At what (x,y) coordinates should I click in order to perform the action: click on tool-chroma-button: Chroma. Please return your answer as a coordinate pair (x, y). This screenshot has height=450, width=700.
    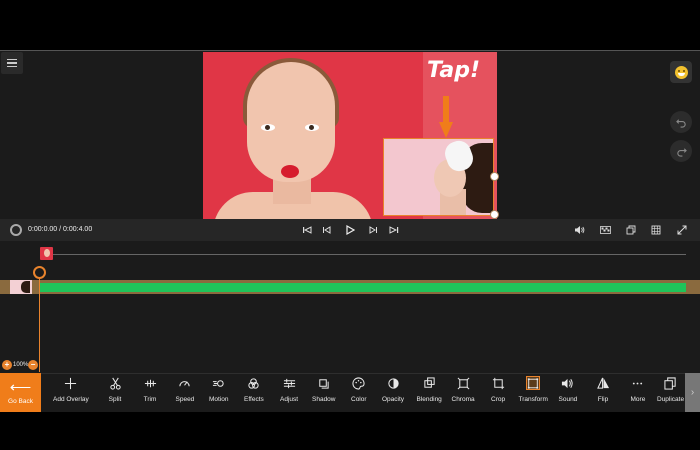
    Looking at the image, I should click on (463, 393).